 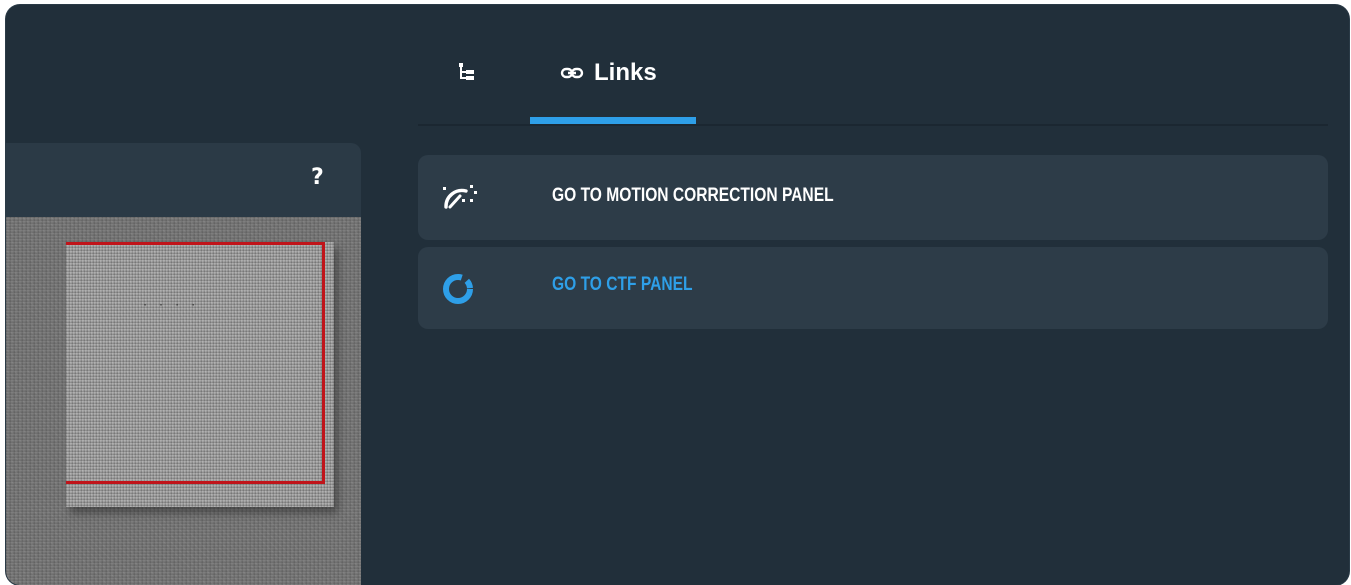 I want to click on tab-links: Links, so click(x=613, y=85).